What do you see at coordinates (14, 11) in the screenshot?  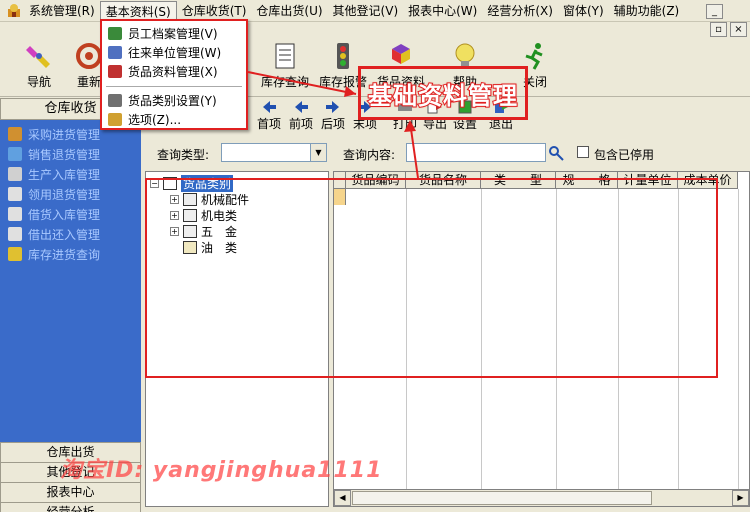 I see `app-icon` at bounding box center [14, 11].